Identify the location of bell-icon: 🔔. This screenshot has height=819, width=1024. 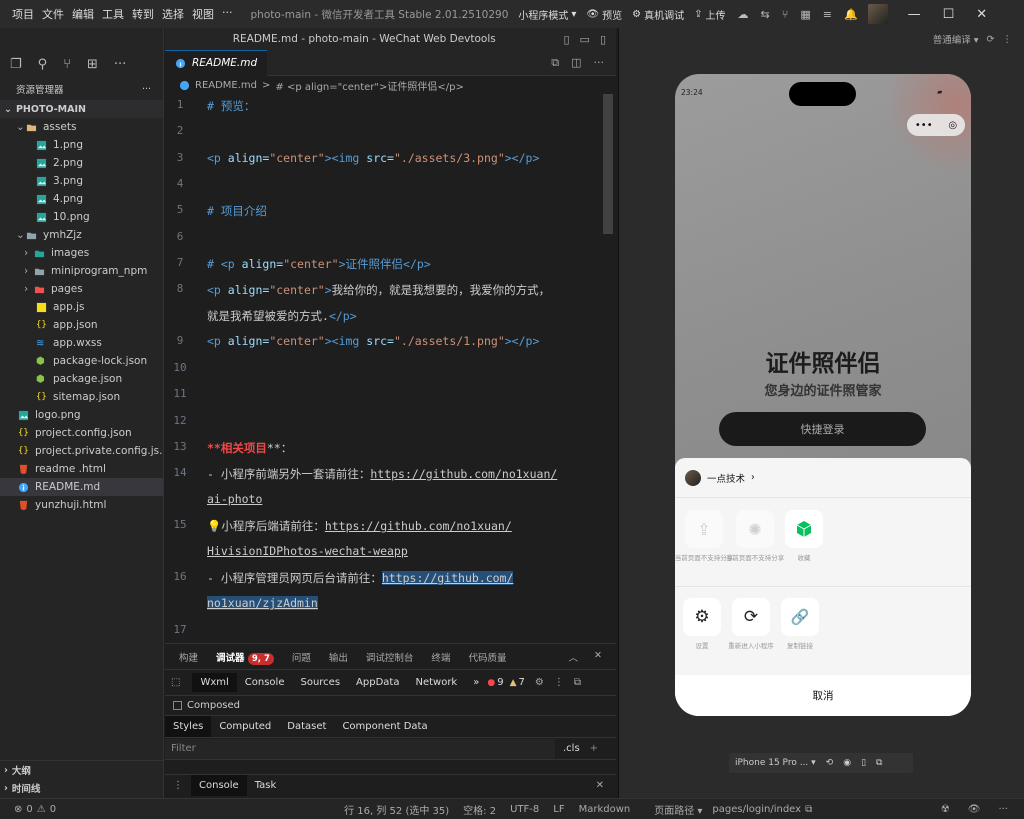
(851, 14).